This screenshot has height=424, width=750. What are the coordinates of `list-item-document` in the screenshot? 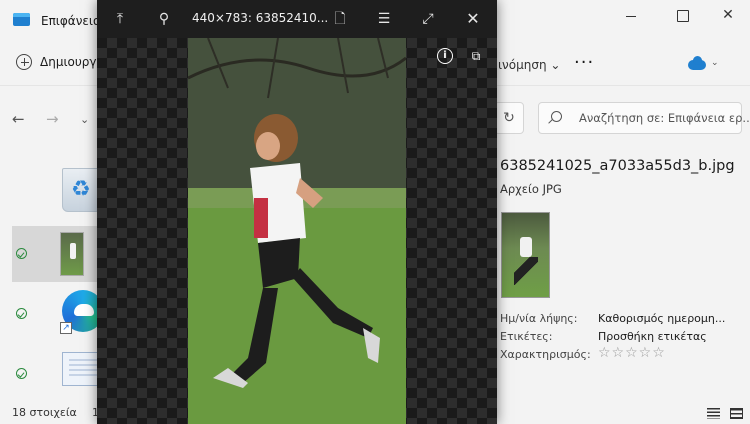 It's located at (59, 374).